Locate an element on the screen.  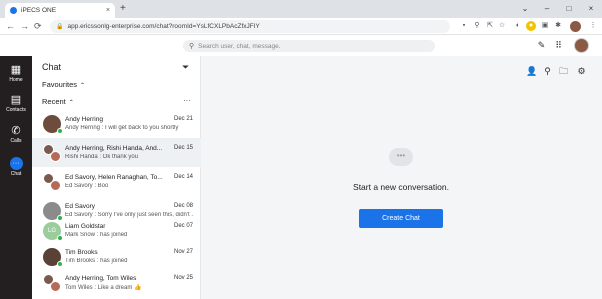
nav-chat: ··· Chat is located at coordinates (16, 167).